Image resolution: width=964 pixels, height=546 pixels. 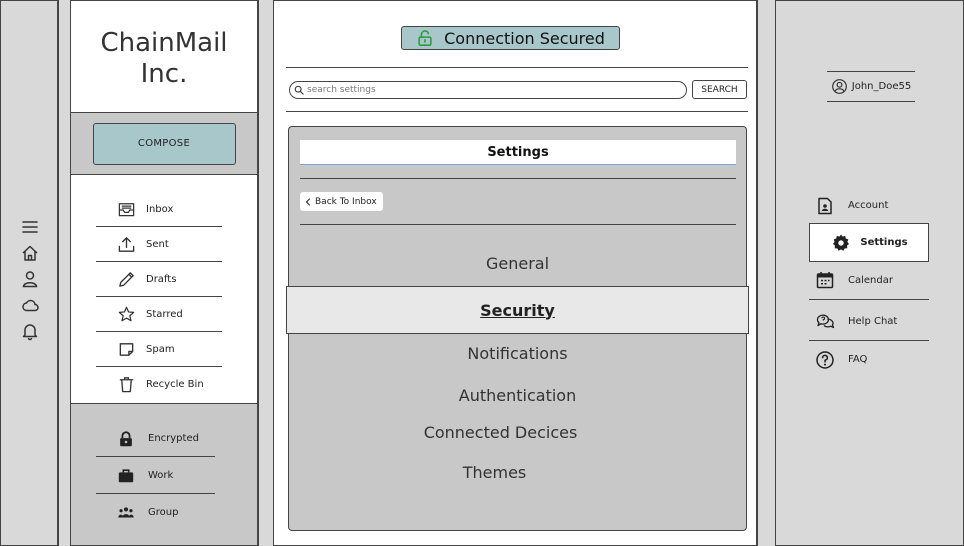 I want to click on rail-icons, so click(x=30, y=279).